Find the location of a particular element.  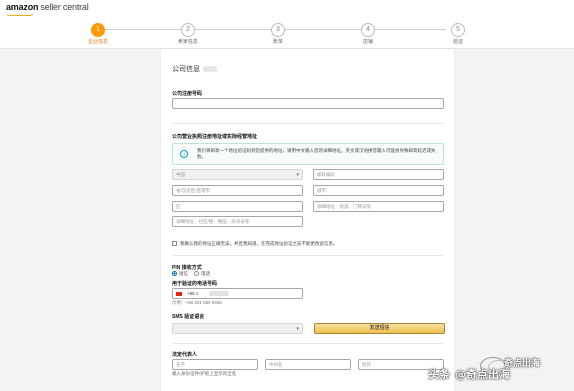

address-detail2-input: 详细地址：社区/楼、楼层、房间号等 is located at coordinates (237, 221).